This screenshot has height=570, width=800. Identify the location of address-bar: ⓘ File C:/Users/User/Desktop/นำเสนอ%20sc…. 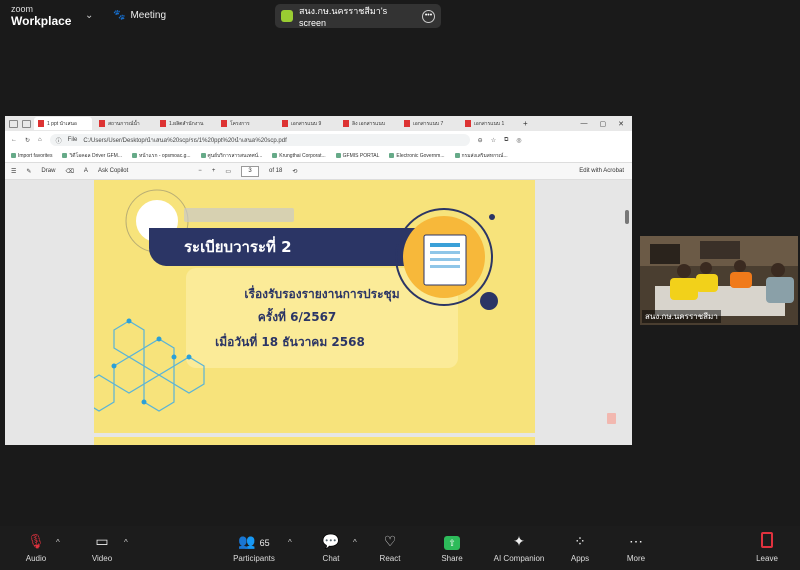
(259, 140).